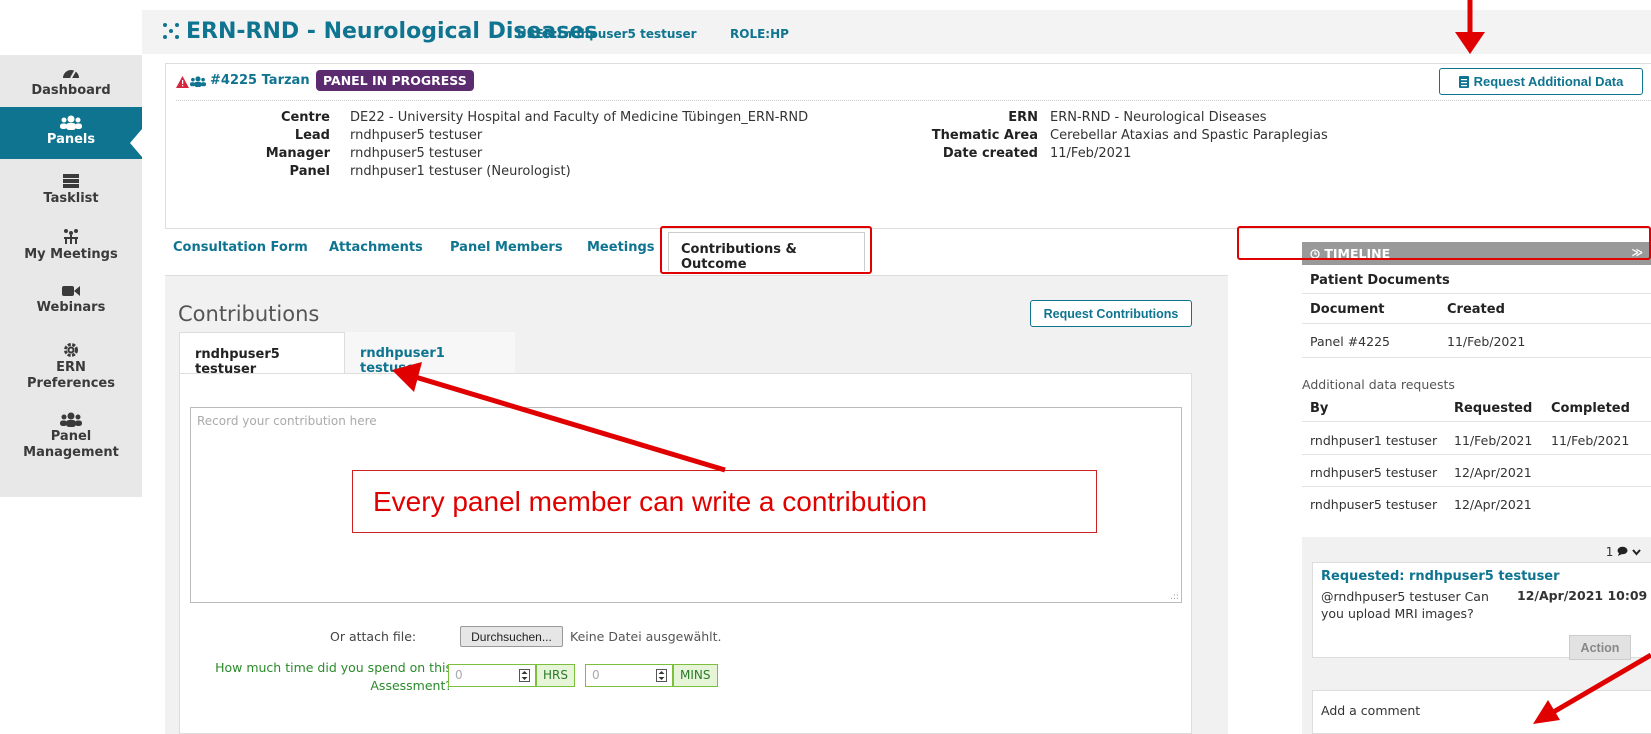  Describe the element at coordinates (71, 198) in the screenshot. I see `sidebar-item-label: Tasklist` at that location.